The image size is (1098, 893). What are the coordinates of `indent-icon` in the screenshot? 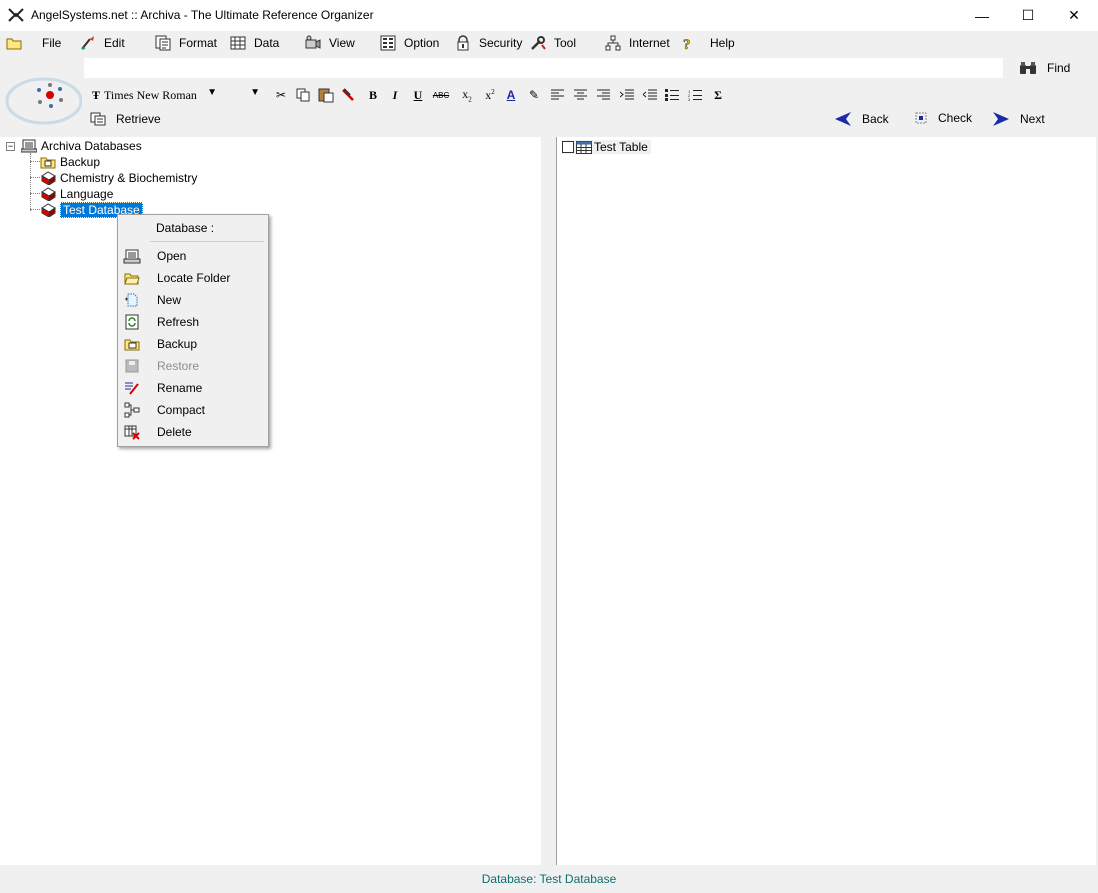 It's located at (627, 94).